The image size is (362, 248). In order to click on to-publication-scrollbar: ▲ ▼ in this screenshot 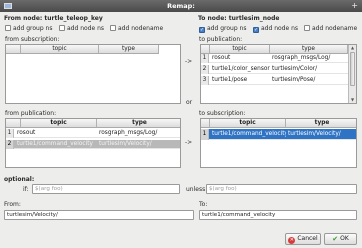, I will do `click(352, 74)`.